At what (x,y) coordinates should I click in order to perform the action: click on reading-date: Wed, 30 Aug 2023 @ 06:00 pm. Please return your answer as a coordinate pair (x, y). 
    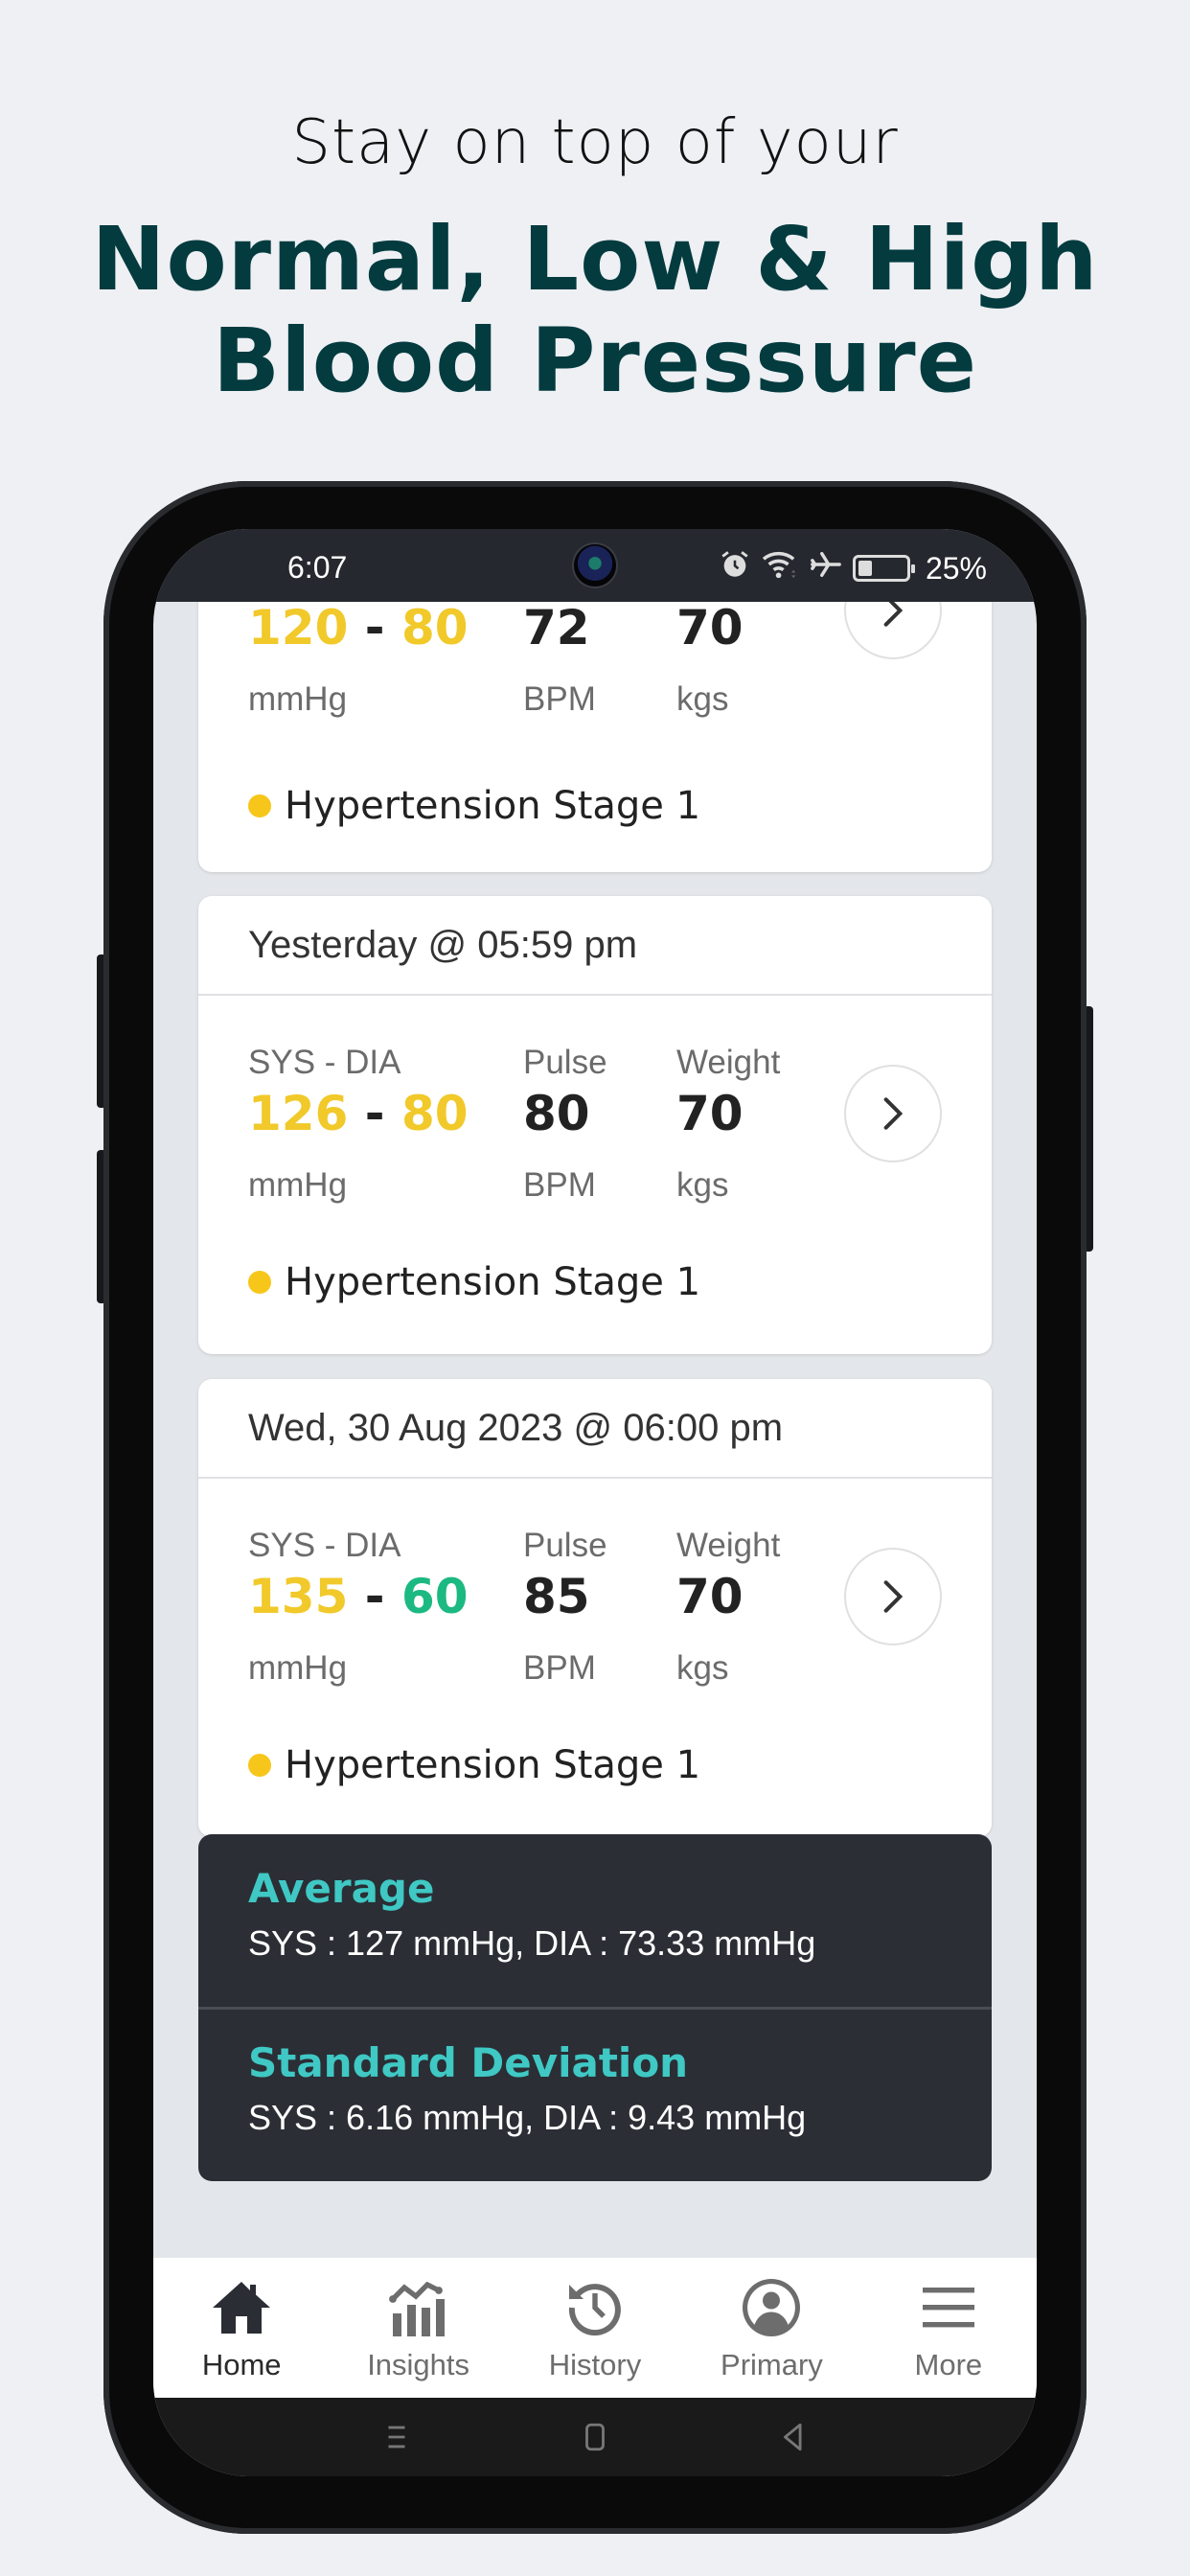
    Looking at the image, I should click on (595, 1429).